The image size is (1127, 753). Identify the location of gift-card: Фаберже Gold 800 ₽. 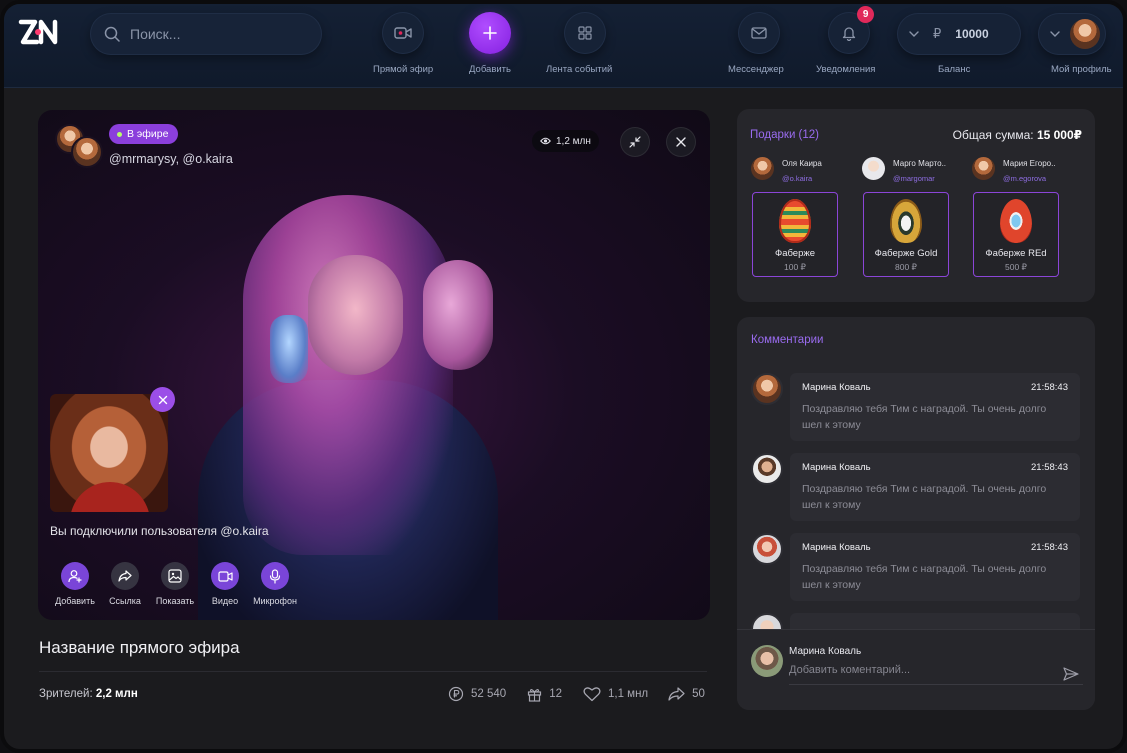
(906, 234).